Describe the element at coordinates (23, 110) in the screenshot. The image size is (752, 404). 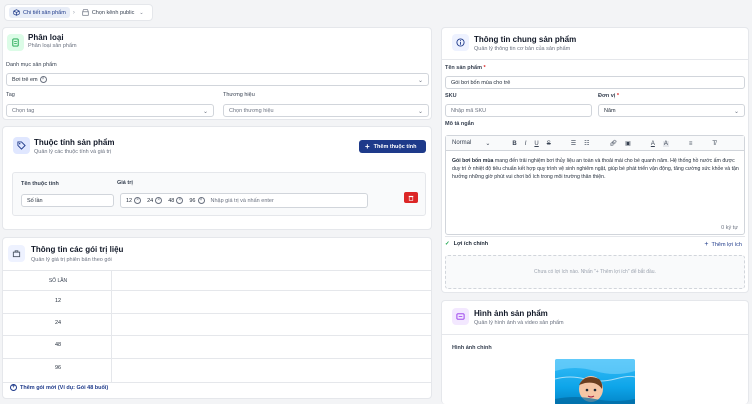
I see `tag-placeholder: Chọn tag` at that location.